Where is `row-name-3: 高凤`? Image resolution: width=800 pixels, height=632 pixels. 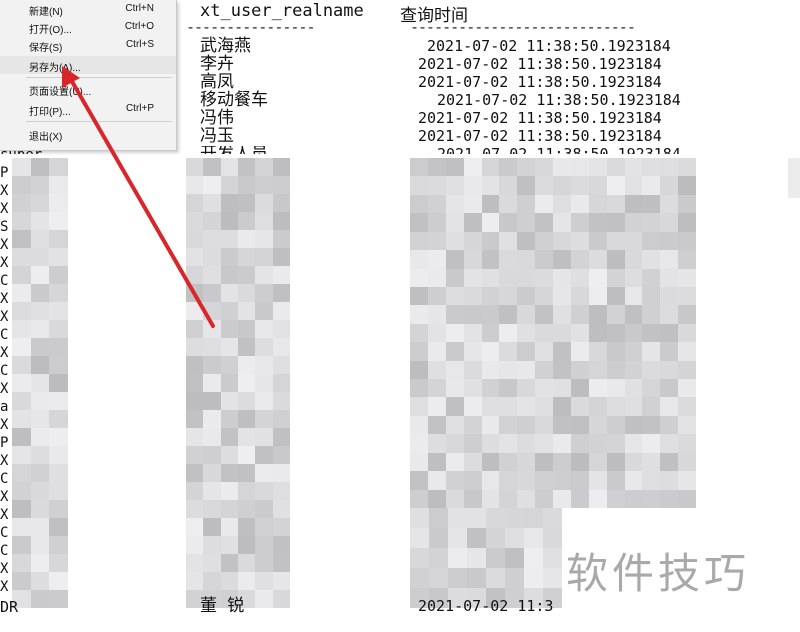 row-name-3: 高凤 is located at coordinates (217, 82).